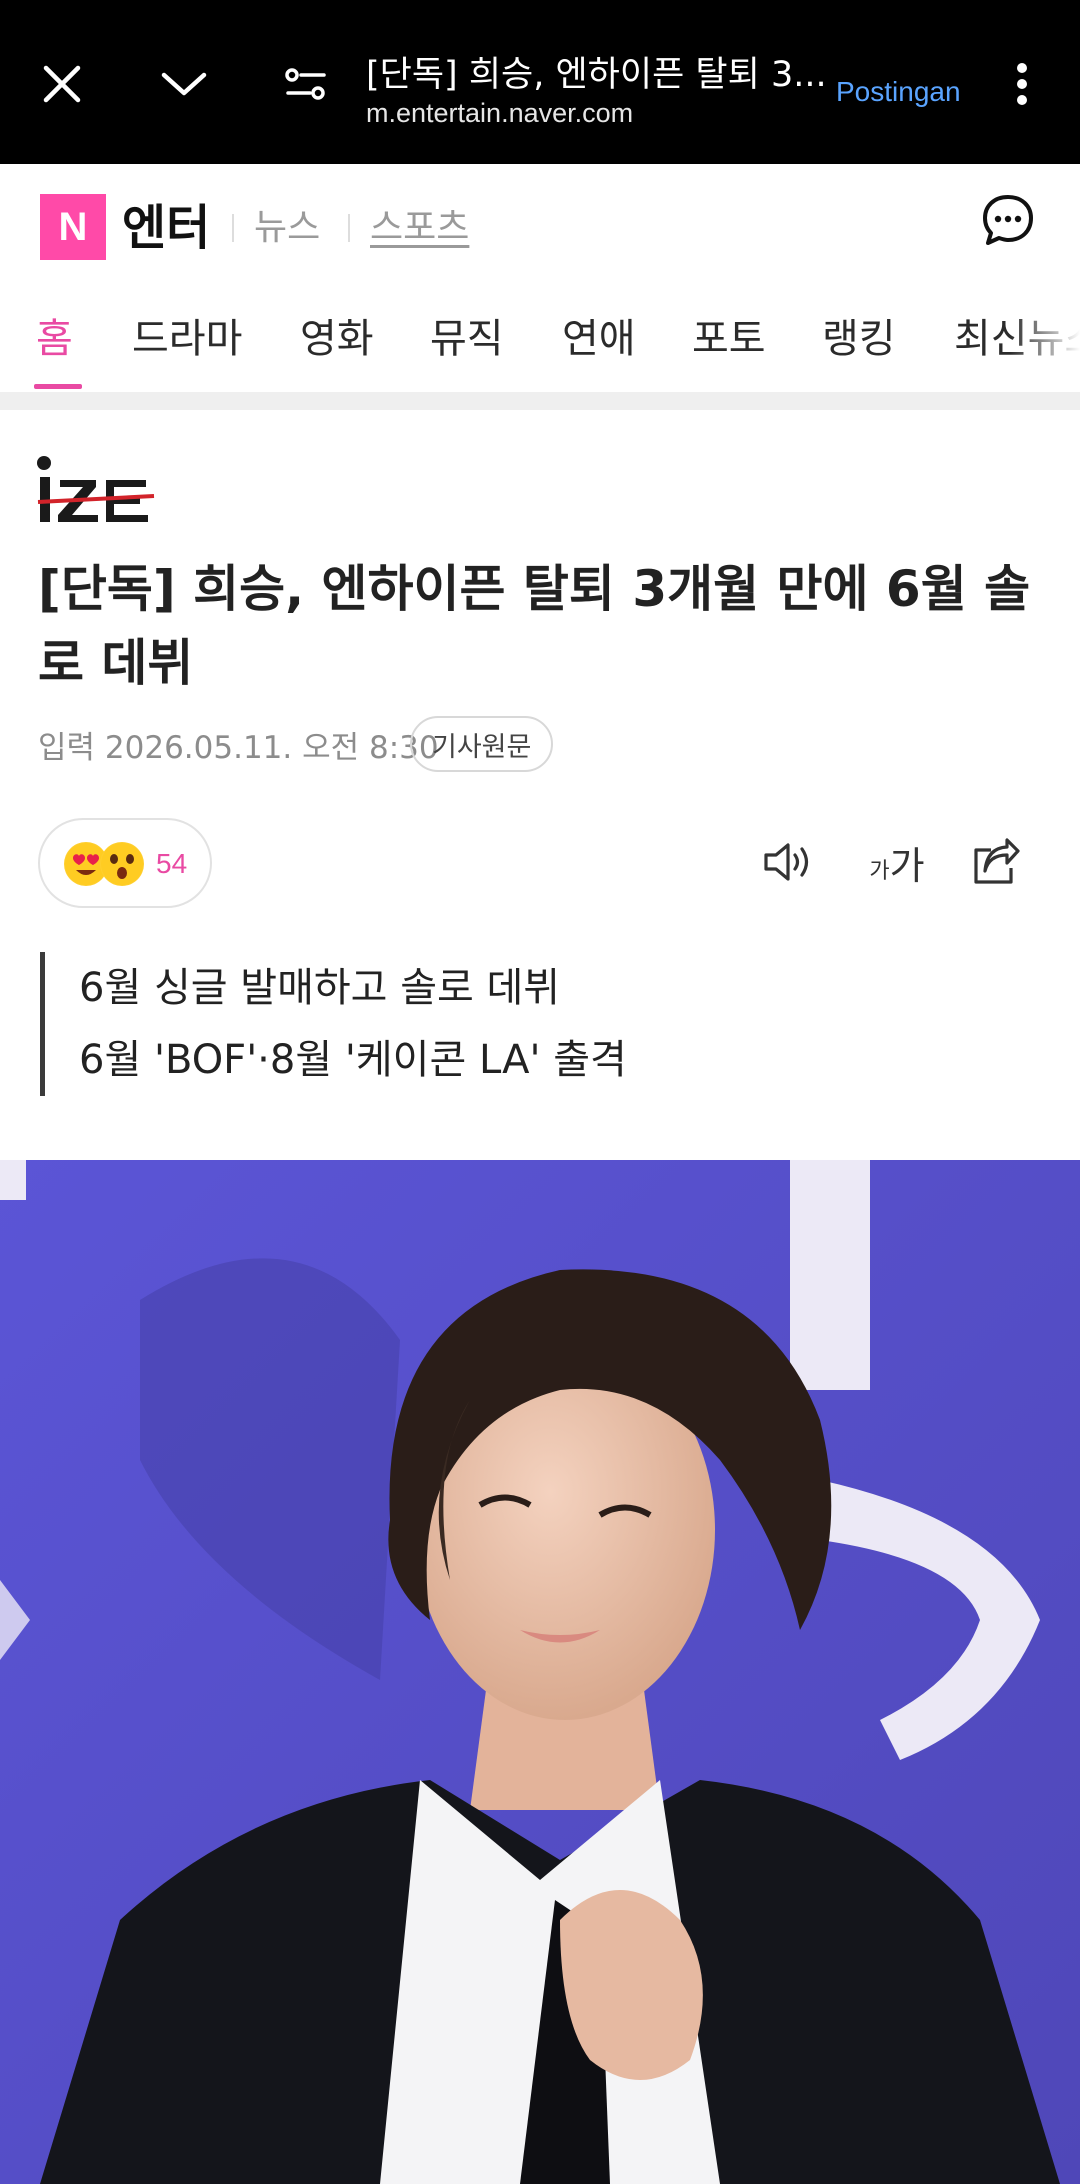  What do you see at coordinates (788, 862) in the screenshot?
I see `speaker-icon` at bounding box center [788, 862].